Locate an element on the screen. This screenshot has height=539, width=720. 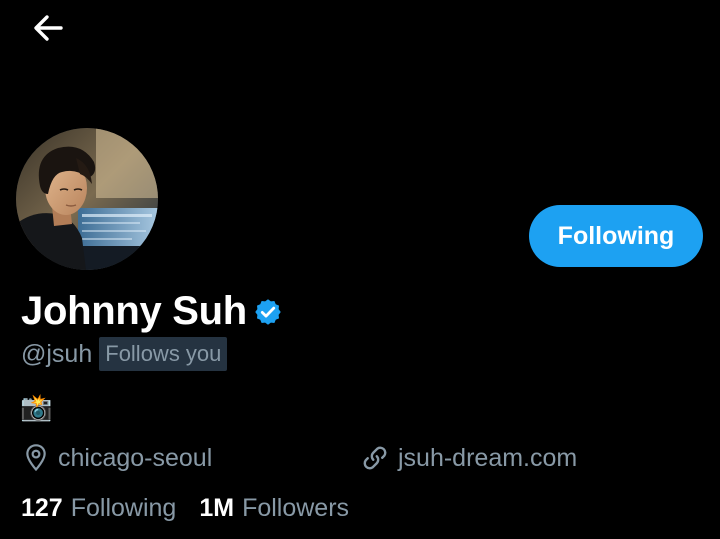
avatar is located at coordinates (87, 199).